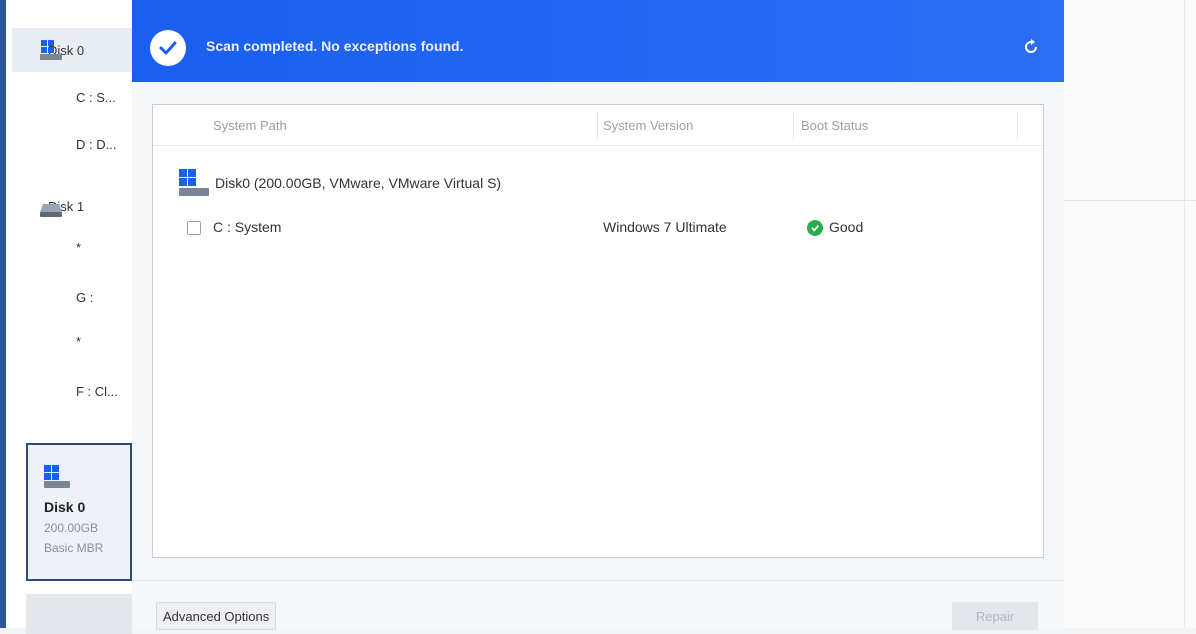 Image resolution: width=1196 pixels, height=634 pixels. I want to click on column-header-system-version: System Version, so click(648, 125).